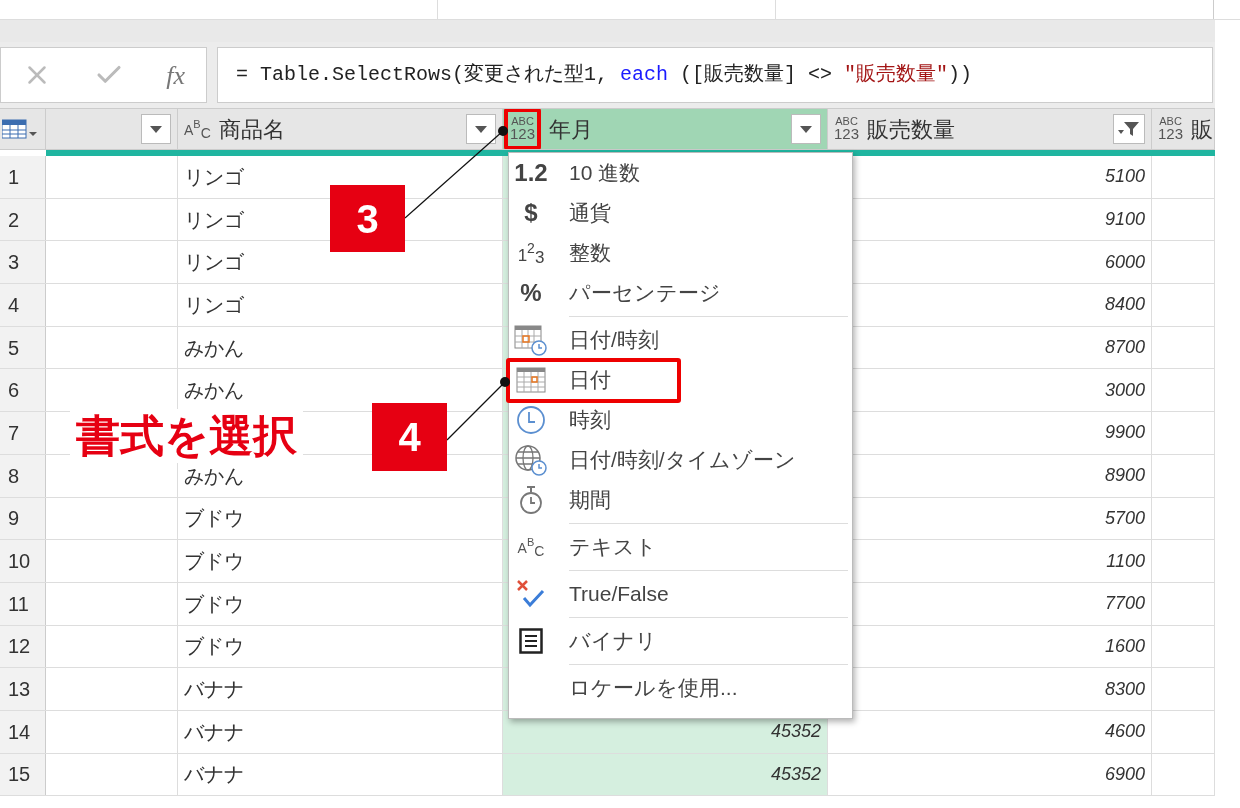 This screenshot has height=808, width=1240. I want to click on column-name: 販, so click(1202, 129).